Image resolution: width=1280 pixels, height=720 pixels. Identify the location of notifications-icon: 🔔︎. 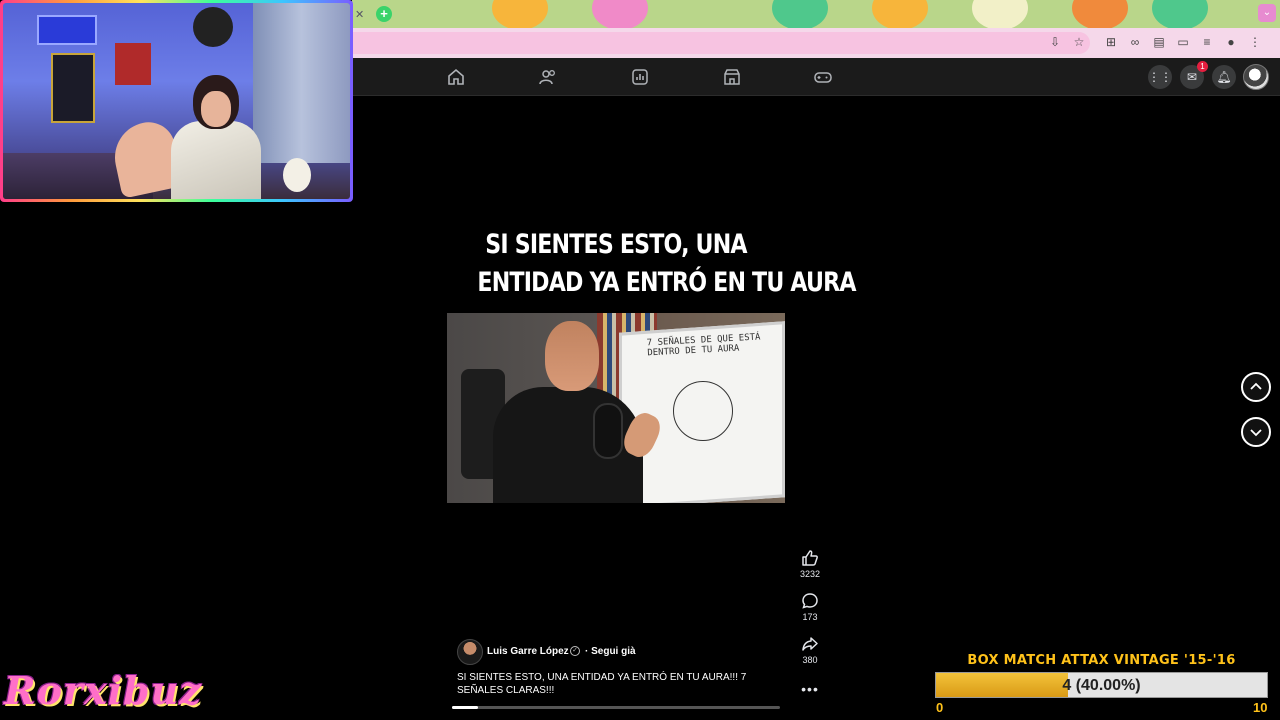
(1224, 77).